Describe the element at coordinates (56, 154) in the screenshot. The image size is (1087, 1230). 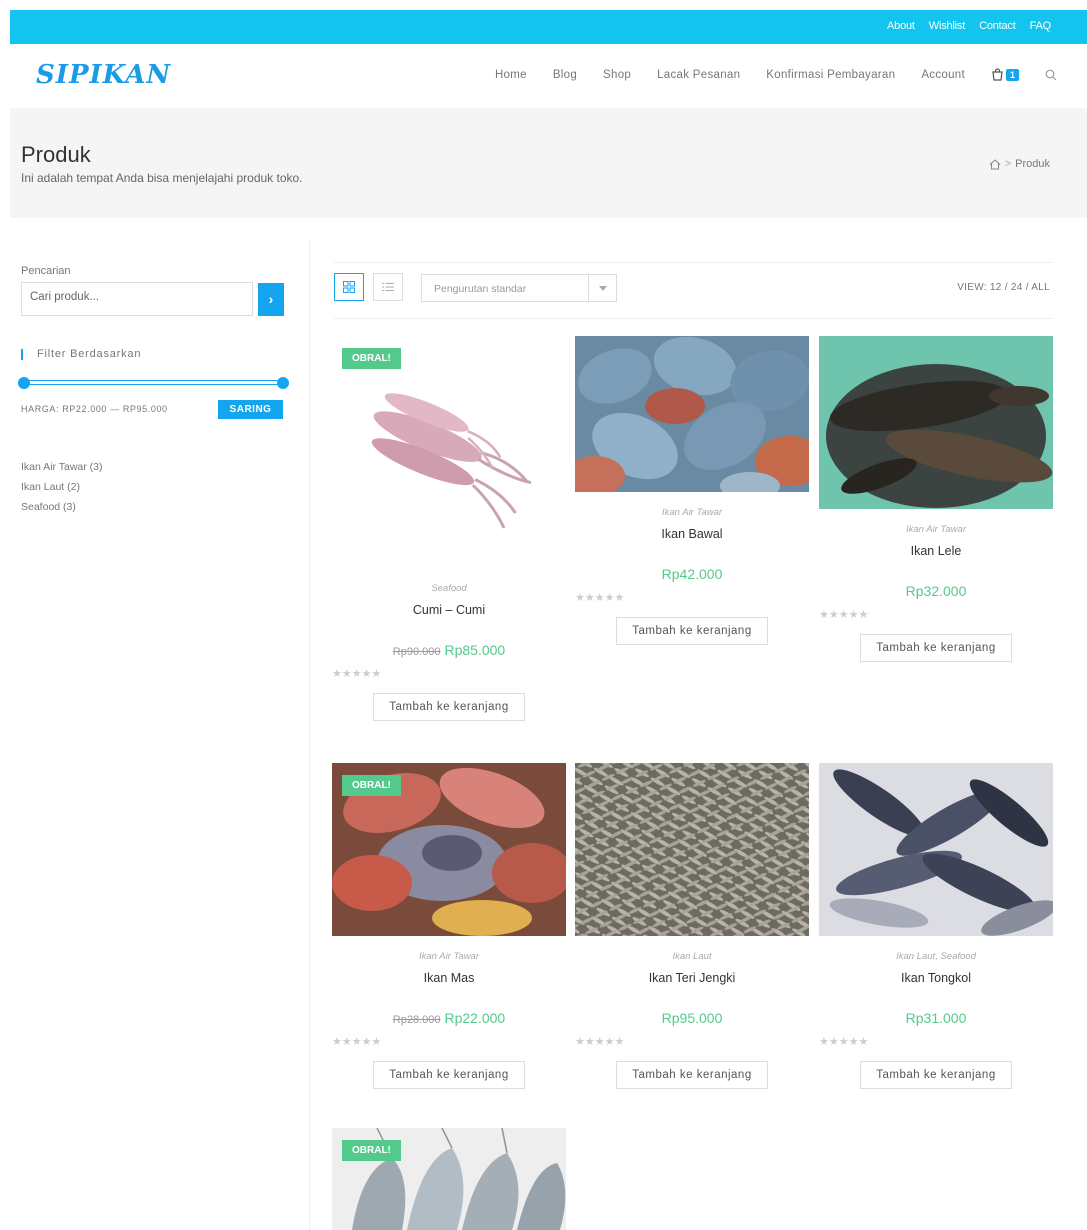
I see `page-title: Produk` at that location.